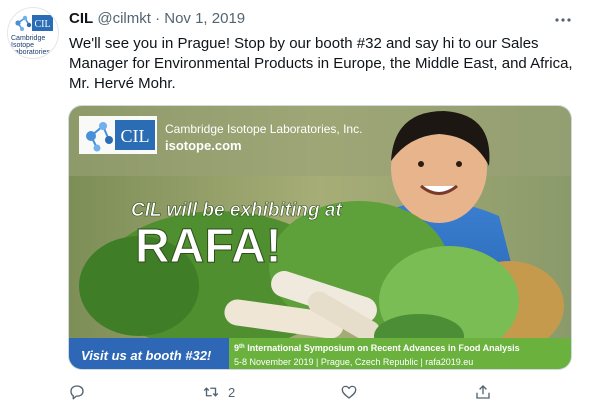 The width and height of the screenshot is (592, 414). What do you see at coordinates (203, 145) in the screenshot?
I see `company-website: isotope.com` at bounding box center [203, 145].